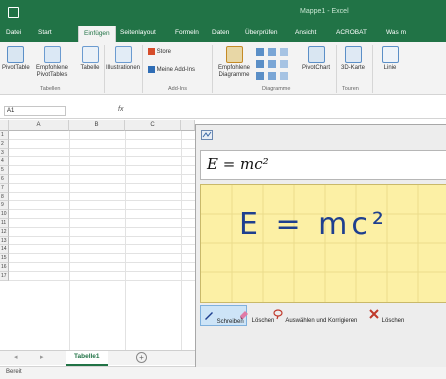  What do you see at coordinates (223, 13) in the screenshot?
I see `title-bar: Mappe1 - Excel` at bounding box center [223, 13].